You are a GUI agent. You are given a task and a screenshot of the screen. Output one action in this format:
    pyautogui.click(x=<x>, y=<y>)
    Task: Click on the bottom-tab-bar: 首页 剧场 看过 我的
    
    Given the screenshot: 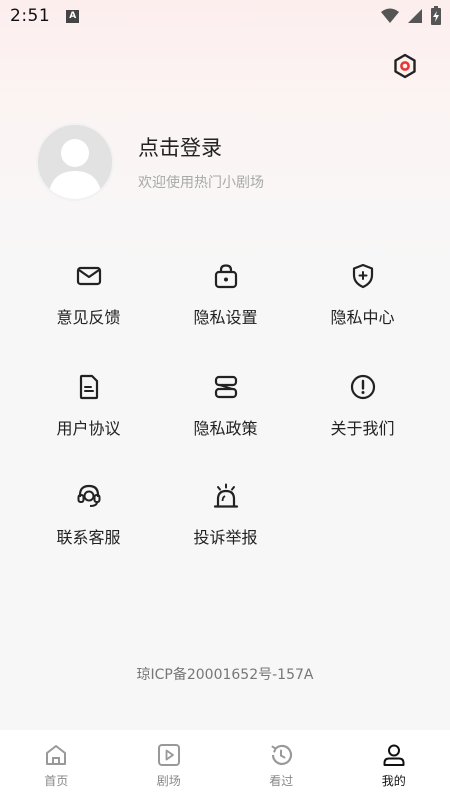 What is the action you would take?
    pyautogui.click(x=225, y=765)
    